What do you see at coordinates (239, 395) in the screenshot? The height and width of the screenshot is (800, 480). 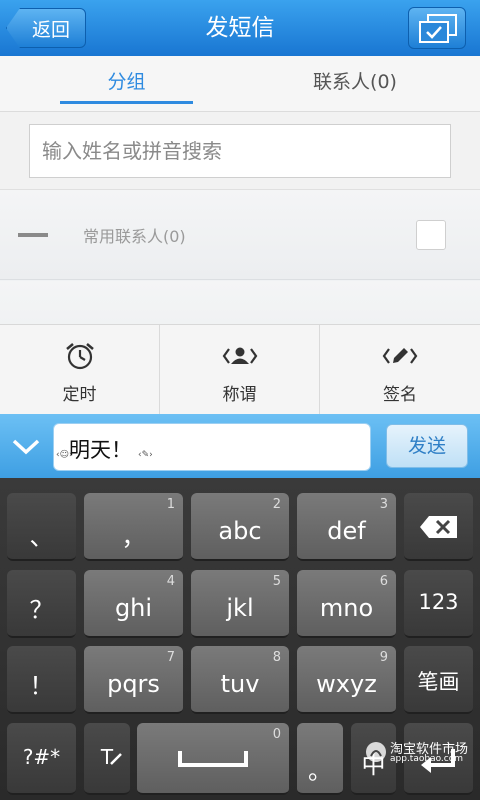 I see `salutation-label: 称谓` at bounding box center [239, 395].